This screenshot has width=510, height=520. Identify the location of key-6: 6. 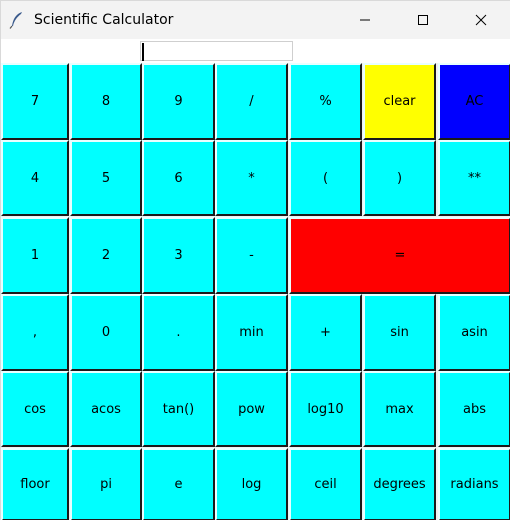
(178, 178).